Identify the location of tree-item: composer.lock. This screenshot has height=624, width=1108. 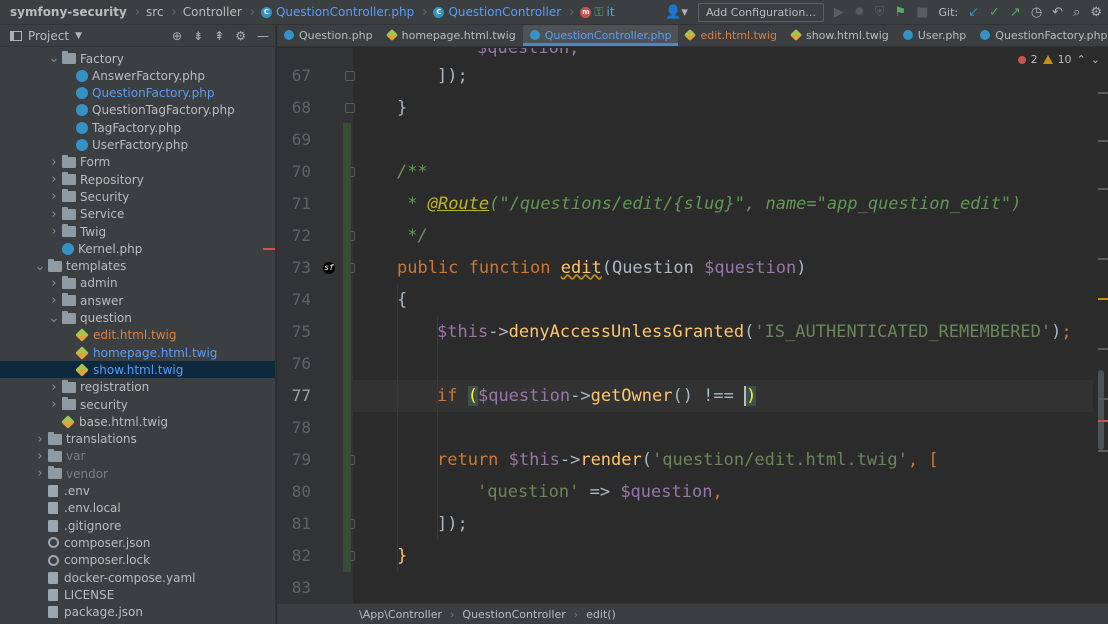
(137, 560).